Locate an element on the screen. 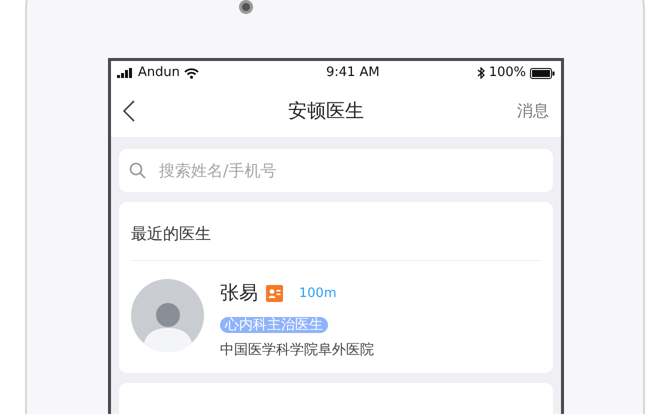 This screenshot has height=415, width=670. battery-icon is located at coordinates (542, 73).